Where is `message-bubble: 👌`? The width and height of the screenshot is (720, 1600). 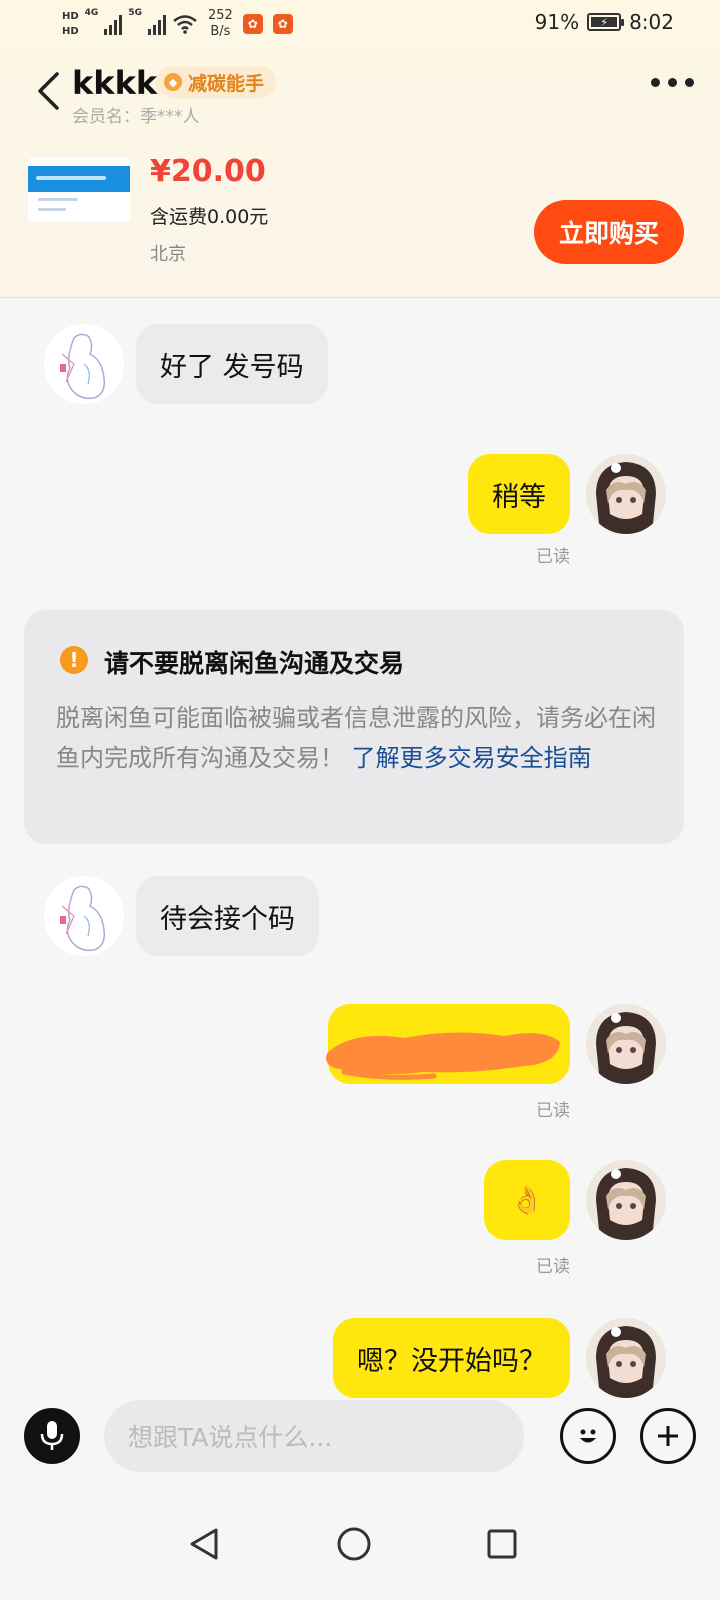 message-bubble: 👌 is located at coordinates (527, 1200).